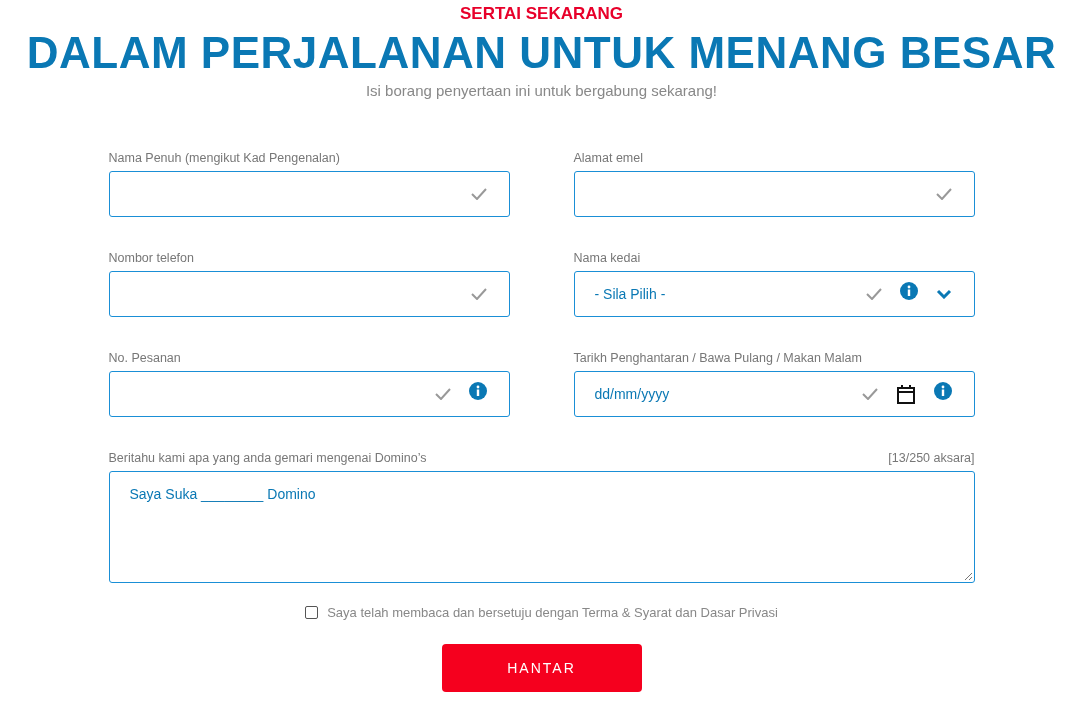 This screenshot has height=713, width=1083. What do you see at coordinates (774, 394) in the screenshot?
I see `date-field: dd/mm/yyyy` at bounding box center [774, 394].